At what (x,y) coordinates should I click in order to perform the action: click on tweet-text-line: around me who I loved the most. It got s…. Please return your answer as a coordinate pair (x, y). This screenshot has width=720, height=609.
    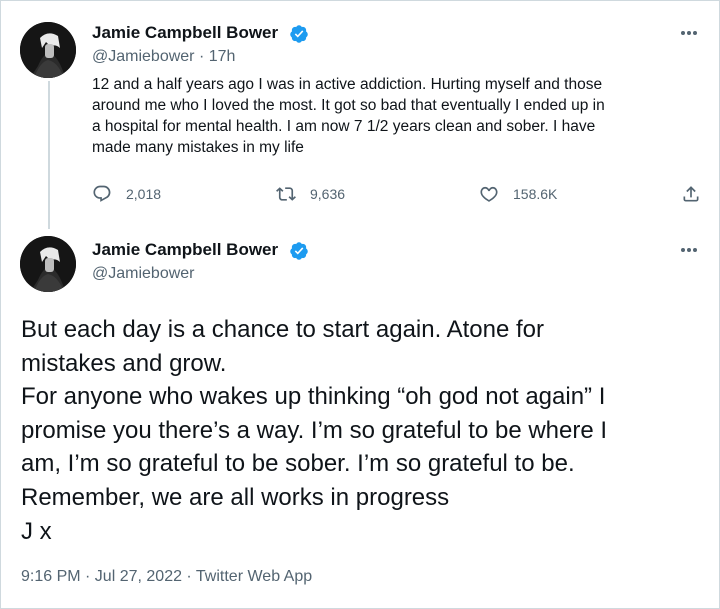
    Looking at the image, I should click on (348, 105).